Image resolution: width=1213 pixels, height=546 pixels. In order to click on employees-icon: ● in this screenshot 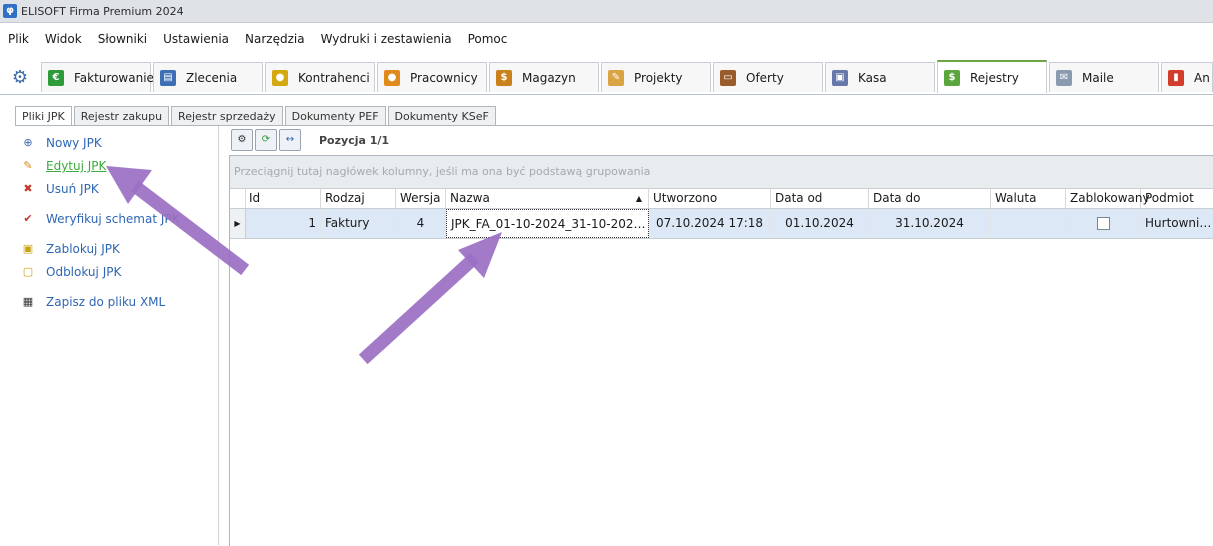, I will do `click(392, 77)`.